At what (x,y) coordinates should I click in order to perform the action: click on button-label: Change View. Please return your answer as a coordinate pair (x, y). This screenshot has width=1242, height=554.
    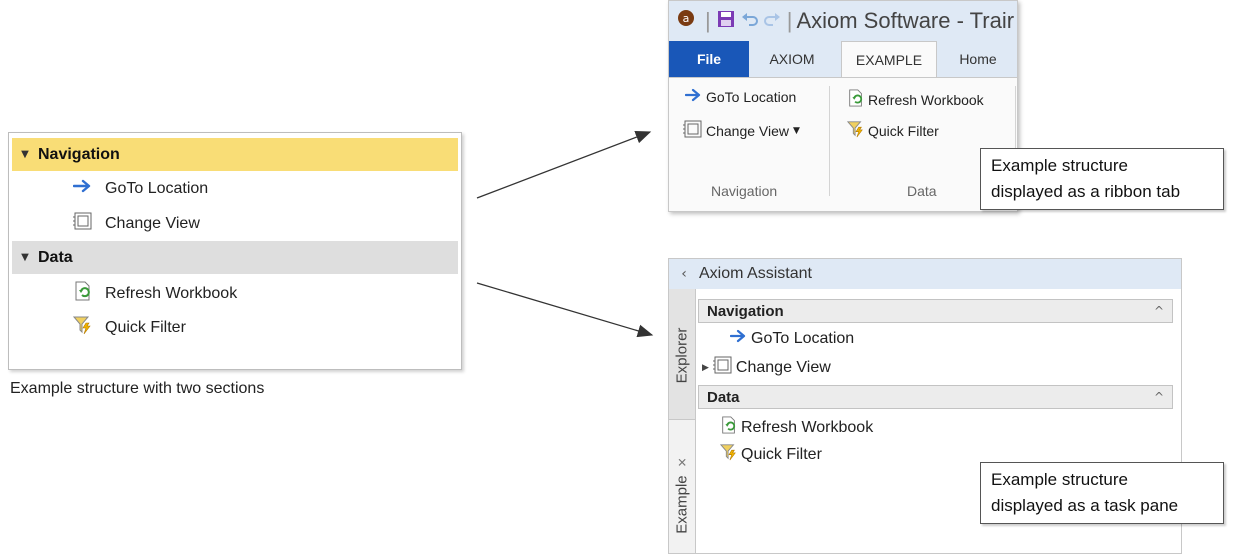
    Looking at the image, I should click on (748, 130).